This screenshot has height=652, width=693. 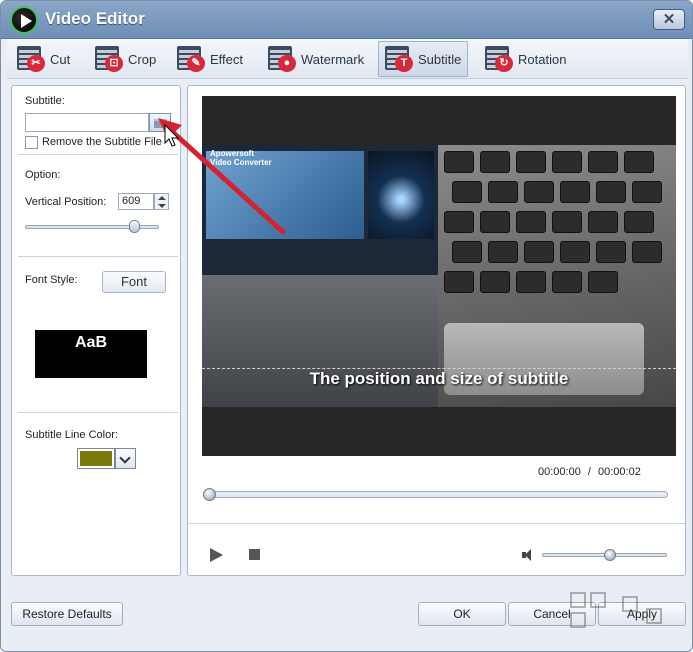 What do you see at coordinates (209, 494) in the screenshot?
I see `seek-slider-thumb` at bounding box center [209, 494].